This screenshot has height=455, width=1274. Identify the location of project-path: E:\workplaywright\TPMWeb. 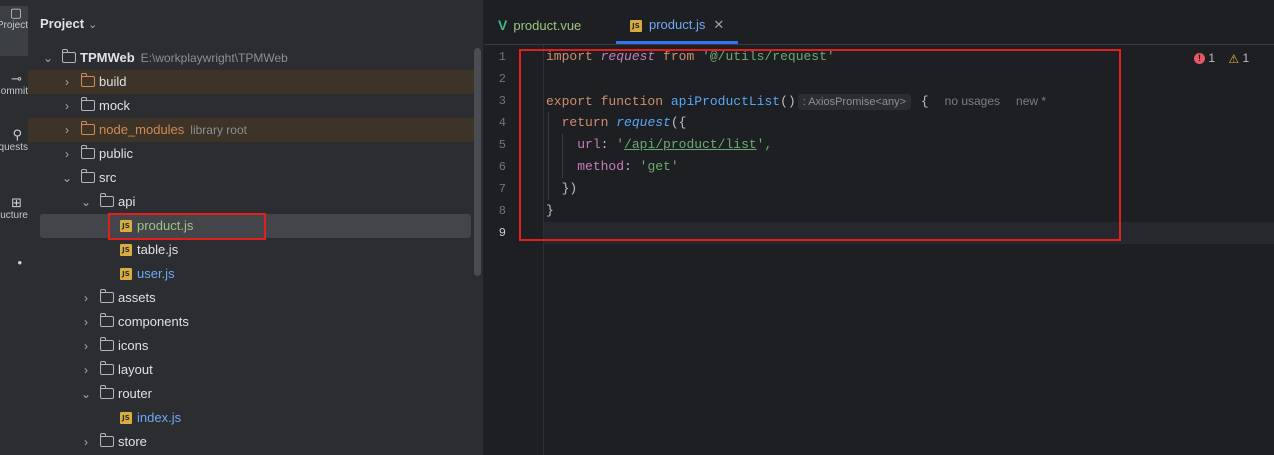
(214, 58).